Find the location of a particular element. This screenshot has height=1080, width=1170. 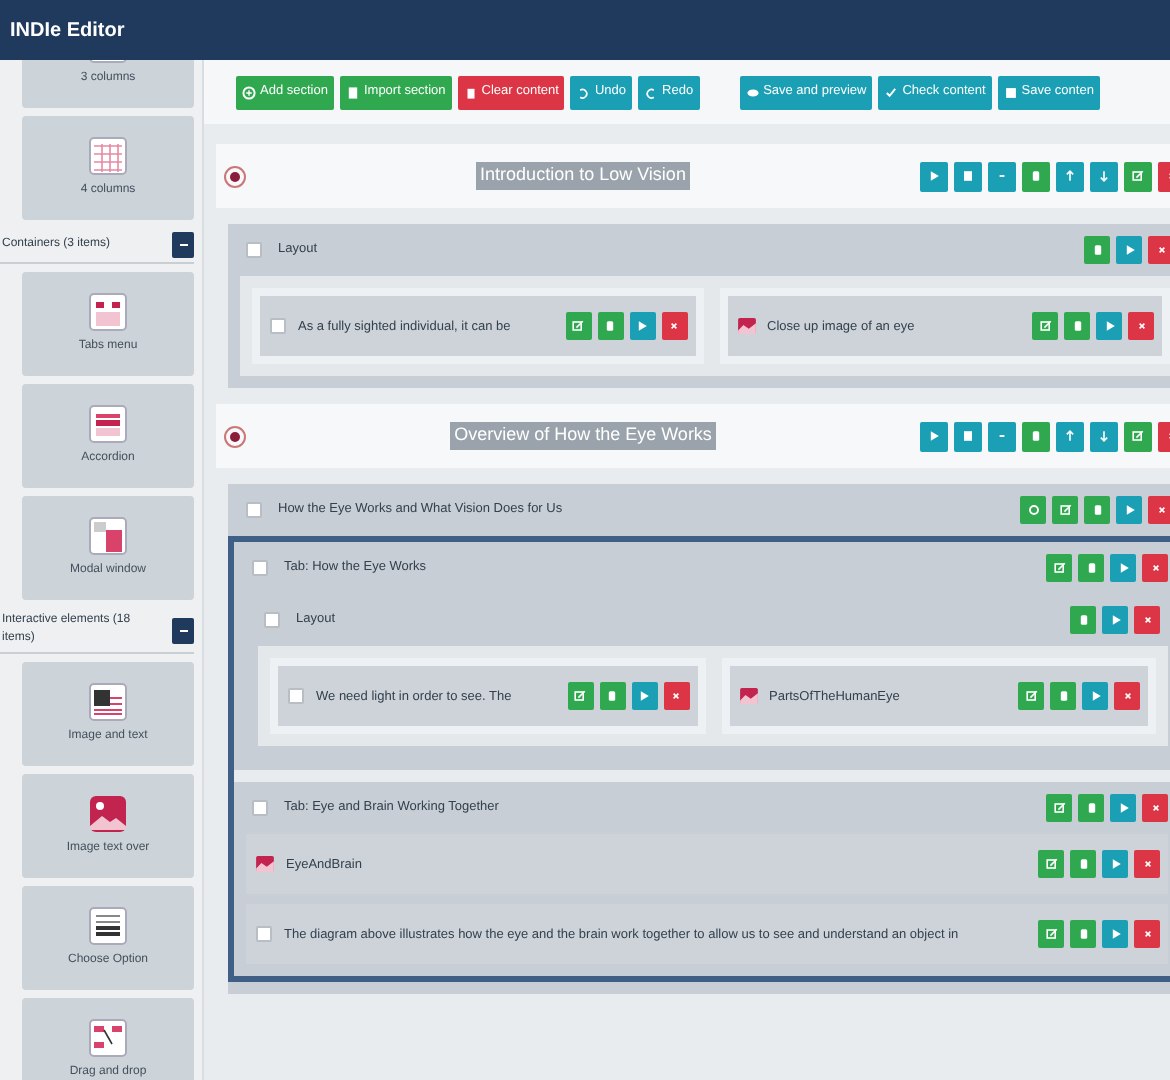

gear-icon is located at coordinates (1033, 510).